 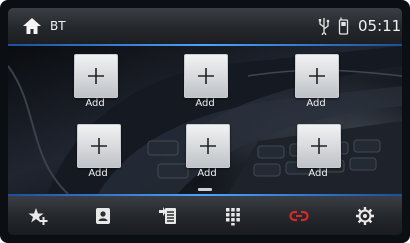 I want to click on usb-icon, so click(x=324, y=26).